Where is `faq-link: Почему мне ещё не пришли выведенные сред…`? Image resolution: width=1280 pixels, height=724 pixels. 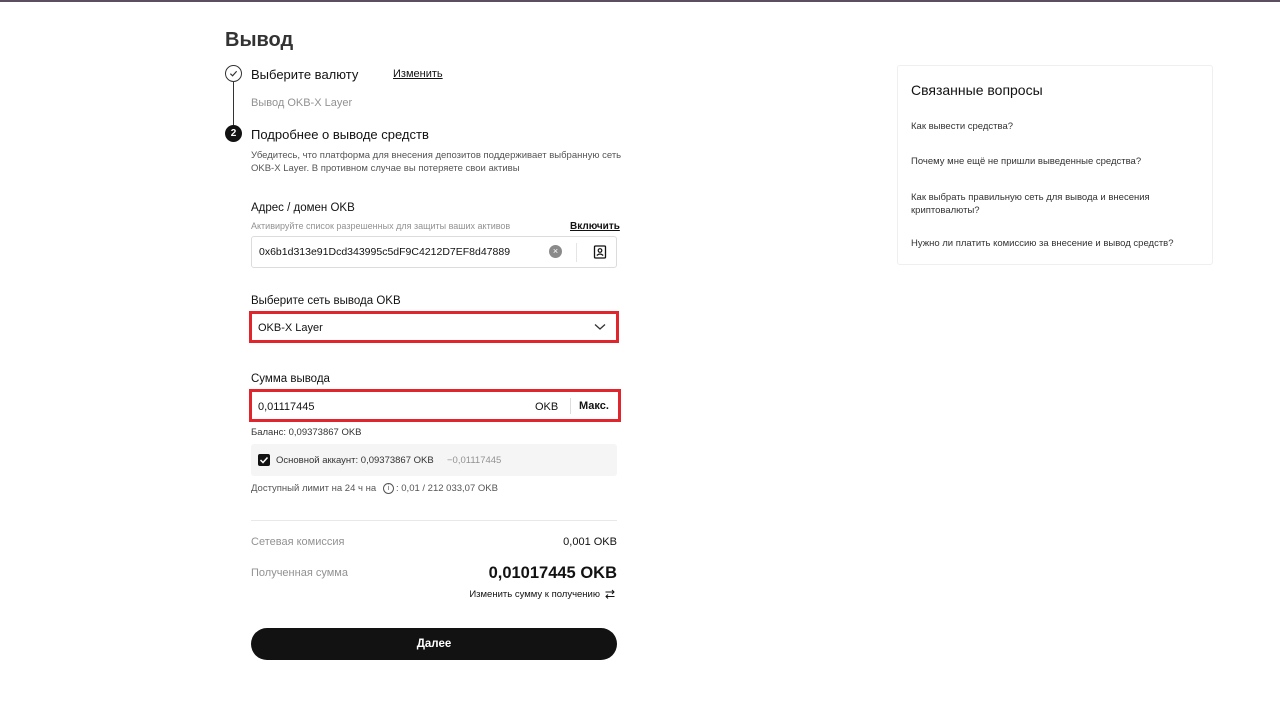 faq-link: Почему мне ещё не пришли выведенные сред… is located at coordinates (1056, 161).